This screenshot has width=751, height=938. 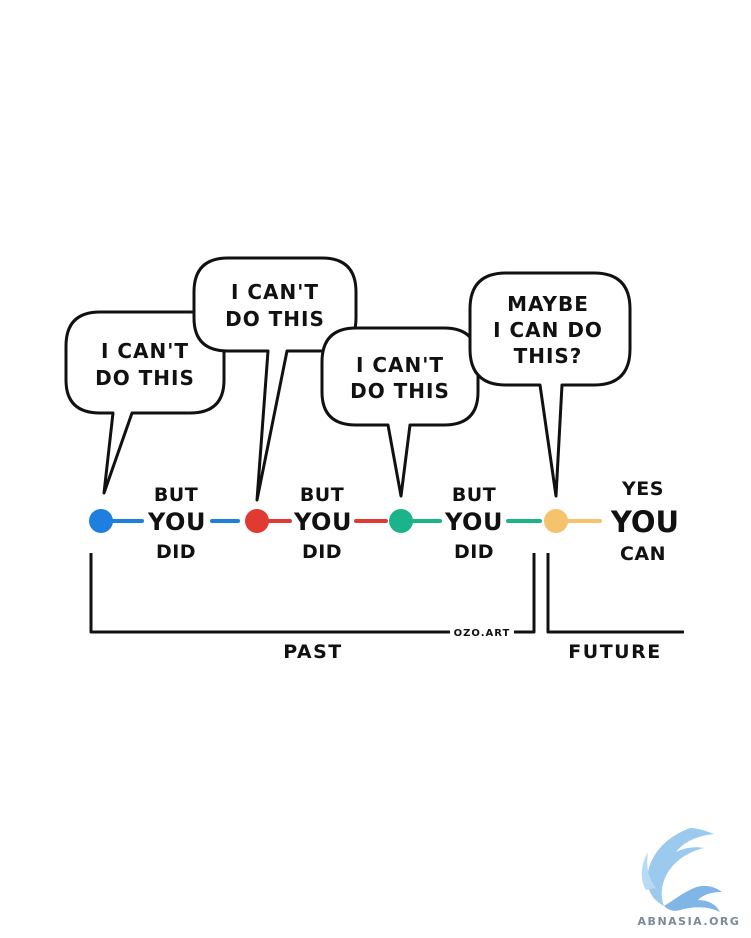 What do you see at coordinates (482, 633) in the screenshot?
I see `signature-label: OZO.ART` at bounding box center [482, 633].